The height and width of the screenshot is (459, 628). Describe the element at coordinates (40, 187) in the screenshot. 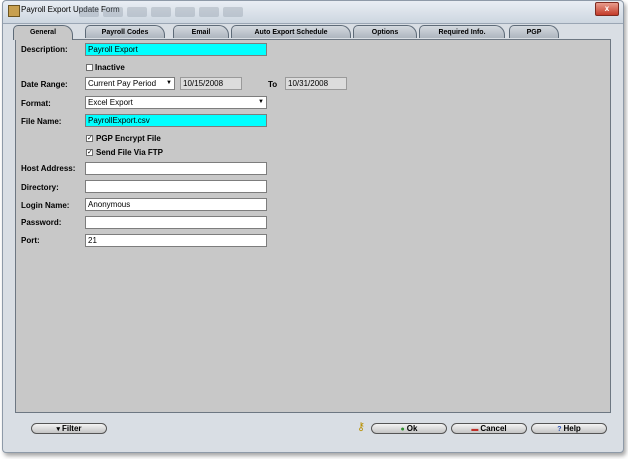

I see `directory-label: Directory:` at that location.